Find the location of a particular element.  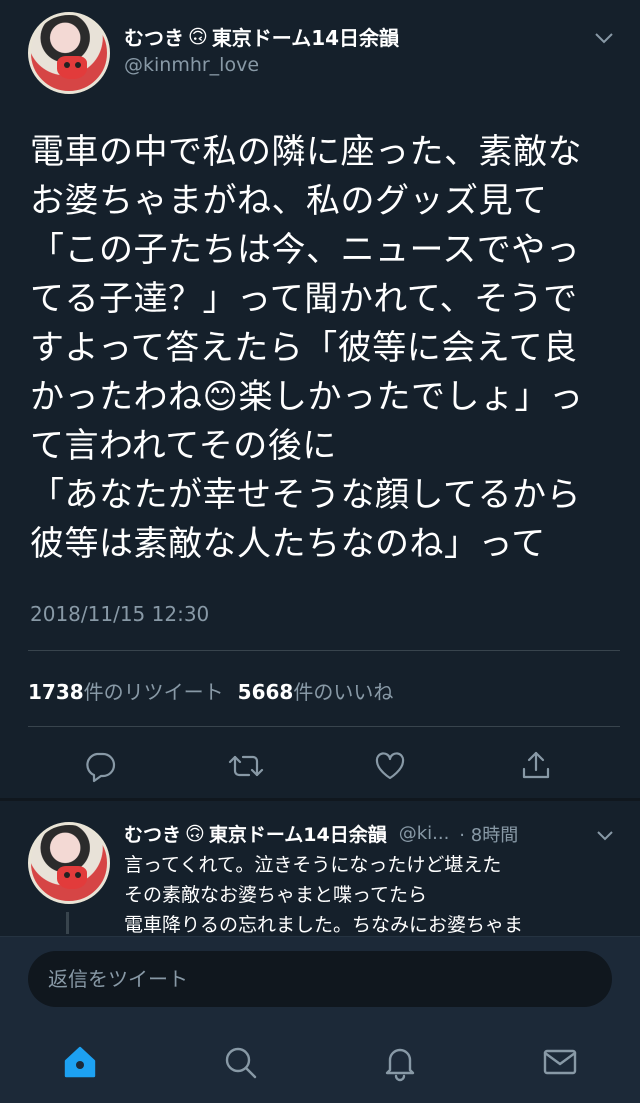

tweet-text-line: 電車の中で私の隣に座った、素敵な is located at coordinates (306, 152).